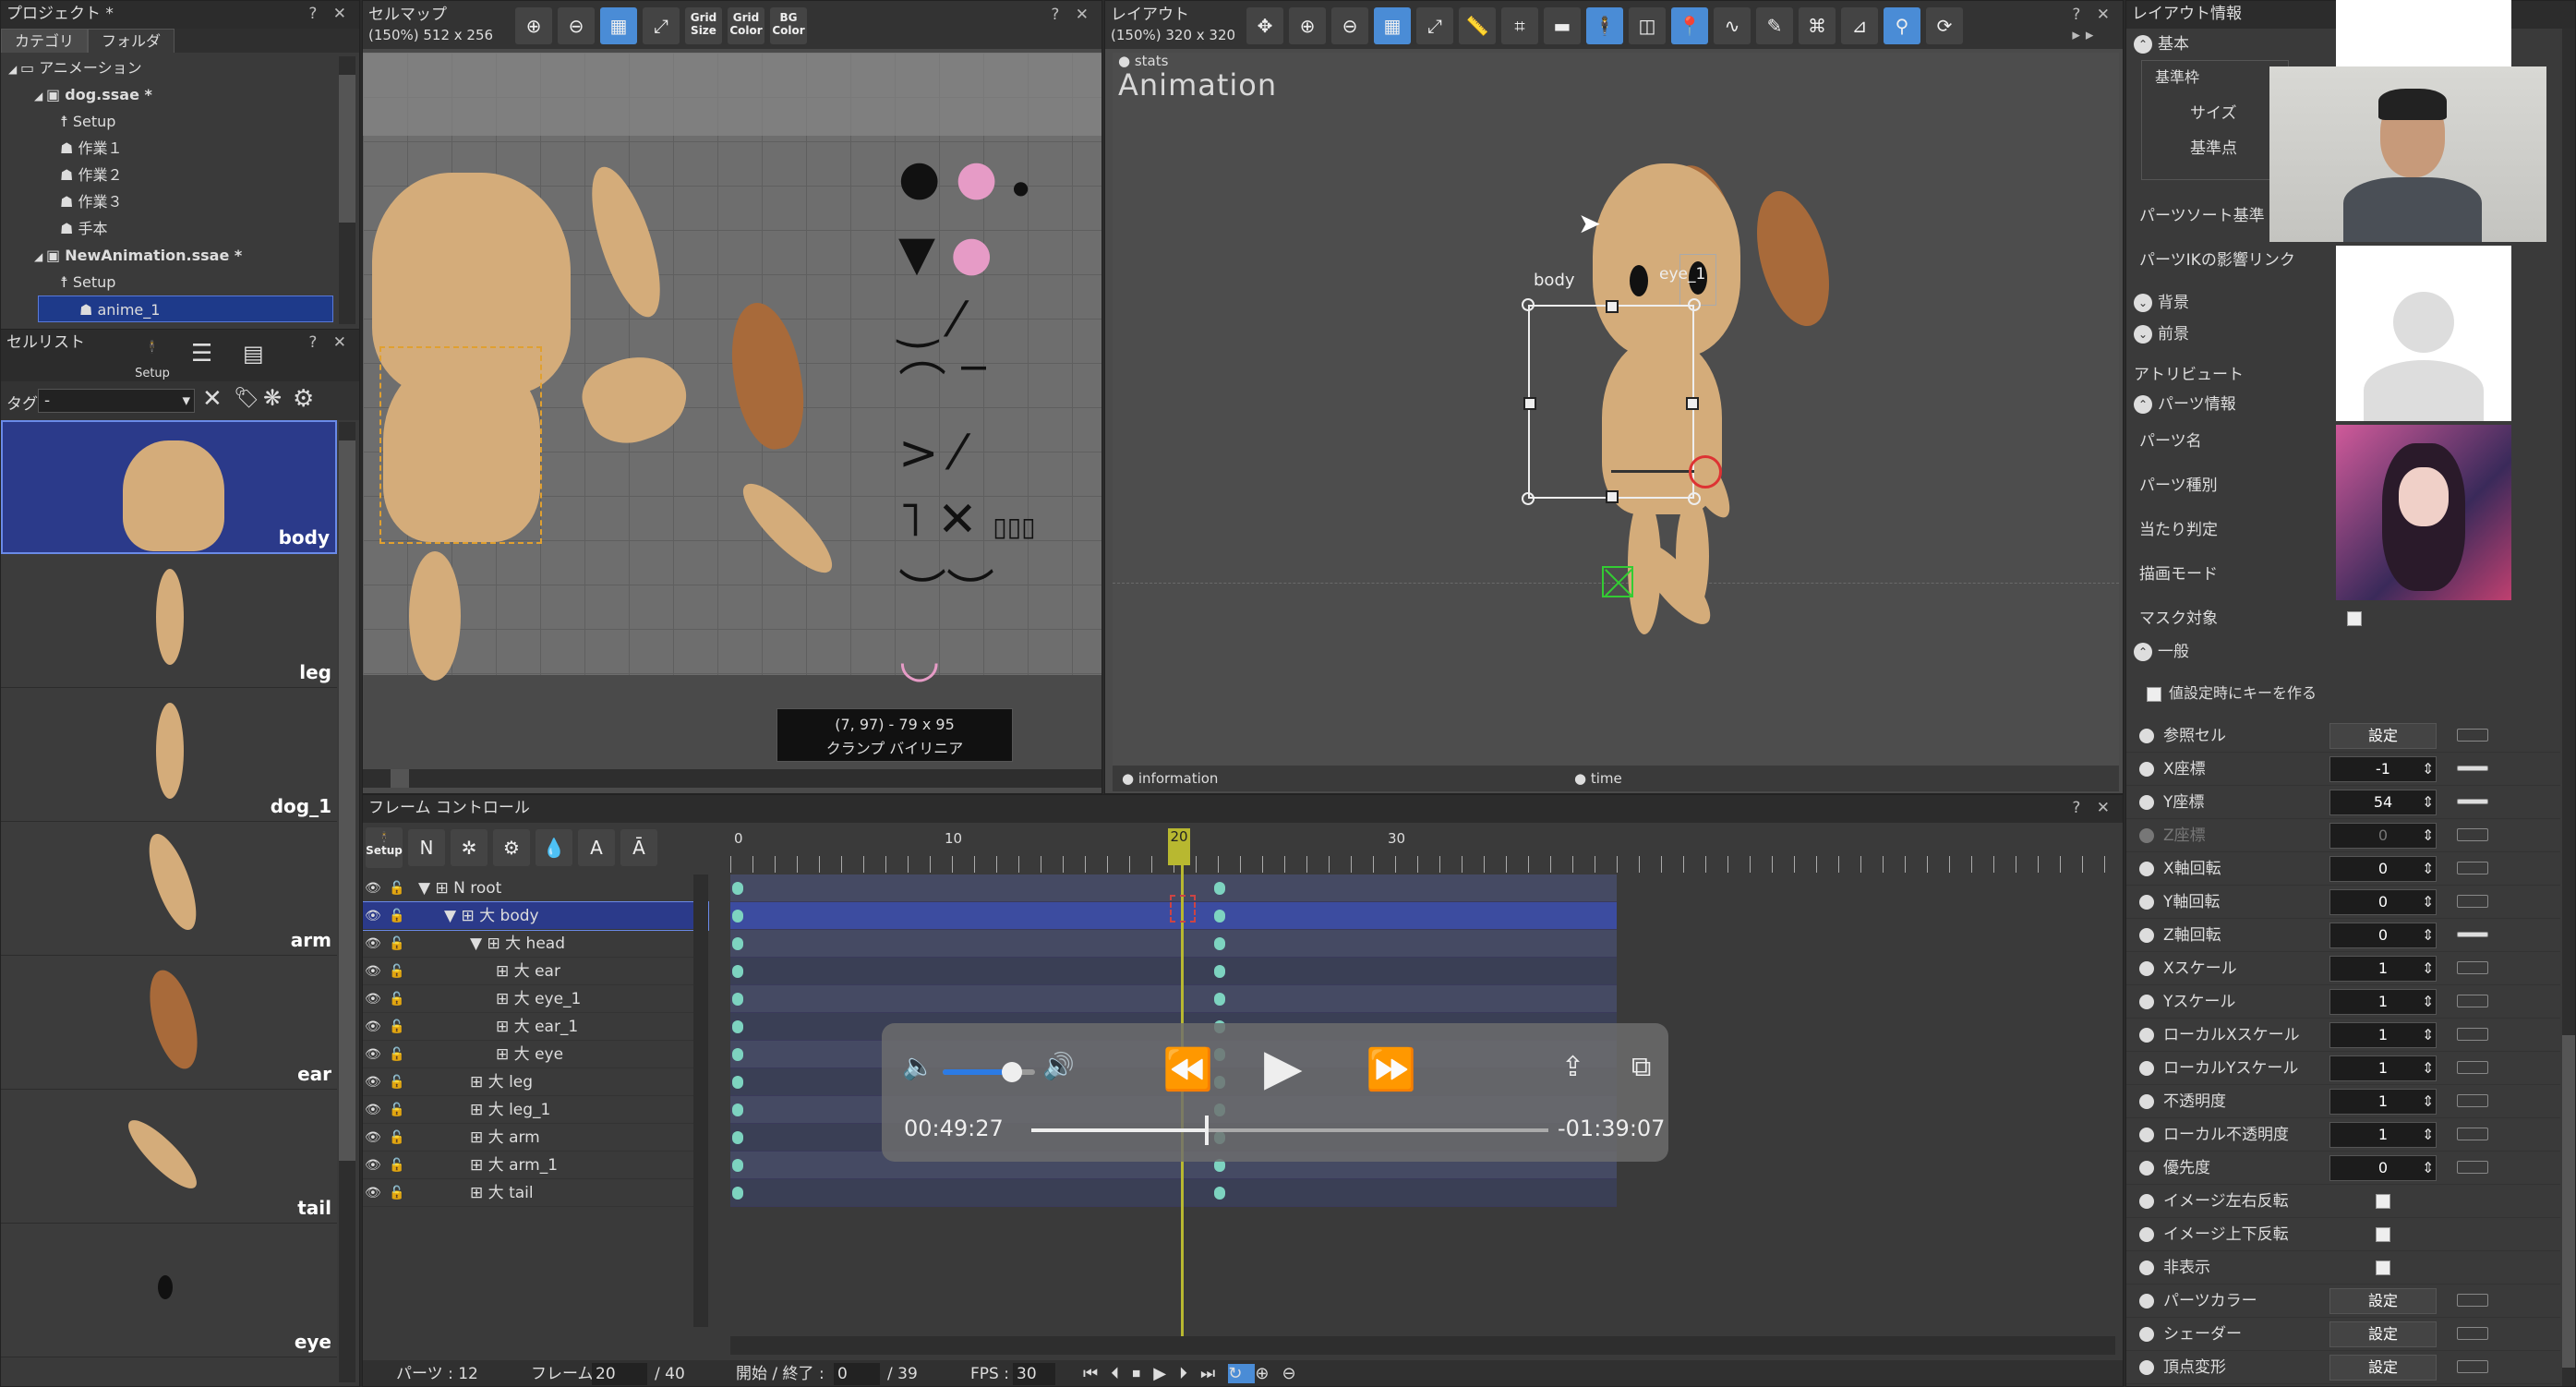 This screenshot has height=1387, width=2576. I want to click on pin-icon: 📍, so click(1689, 25).